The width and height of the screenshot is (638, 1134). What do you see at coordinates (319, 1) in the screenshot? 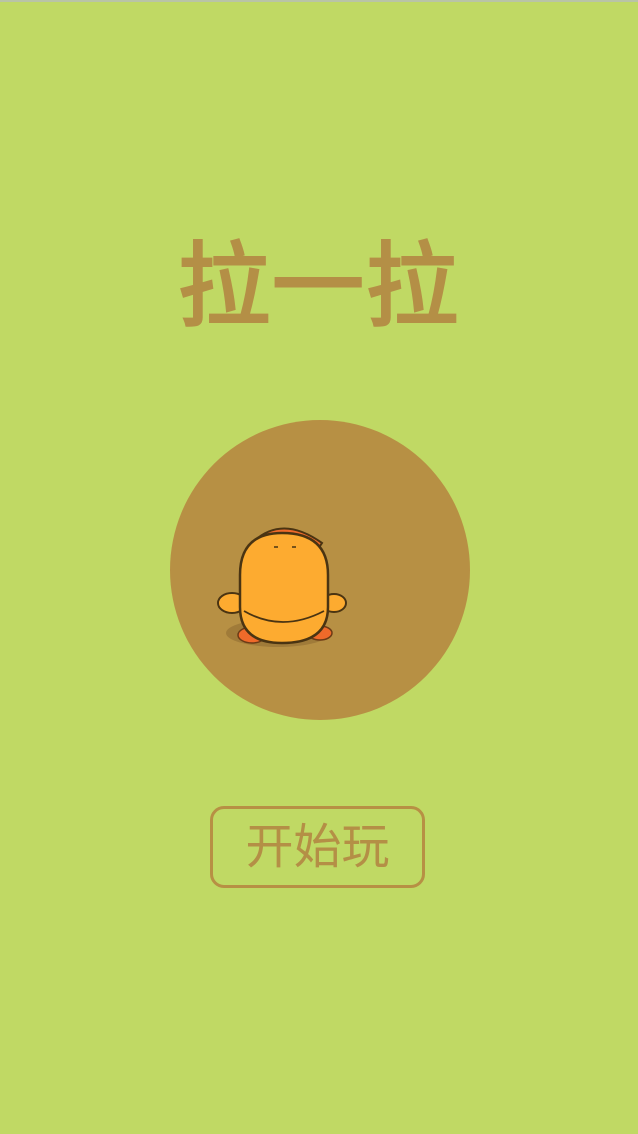
I see `status-bar-divider` at bounding box center [319, 1].